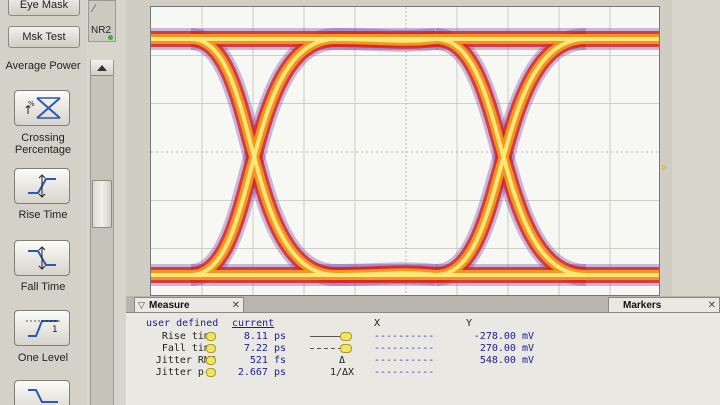 The image size is (720, 405). I want to click on marker-y-value: 548.00 mV, so click(506, 360).